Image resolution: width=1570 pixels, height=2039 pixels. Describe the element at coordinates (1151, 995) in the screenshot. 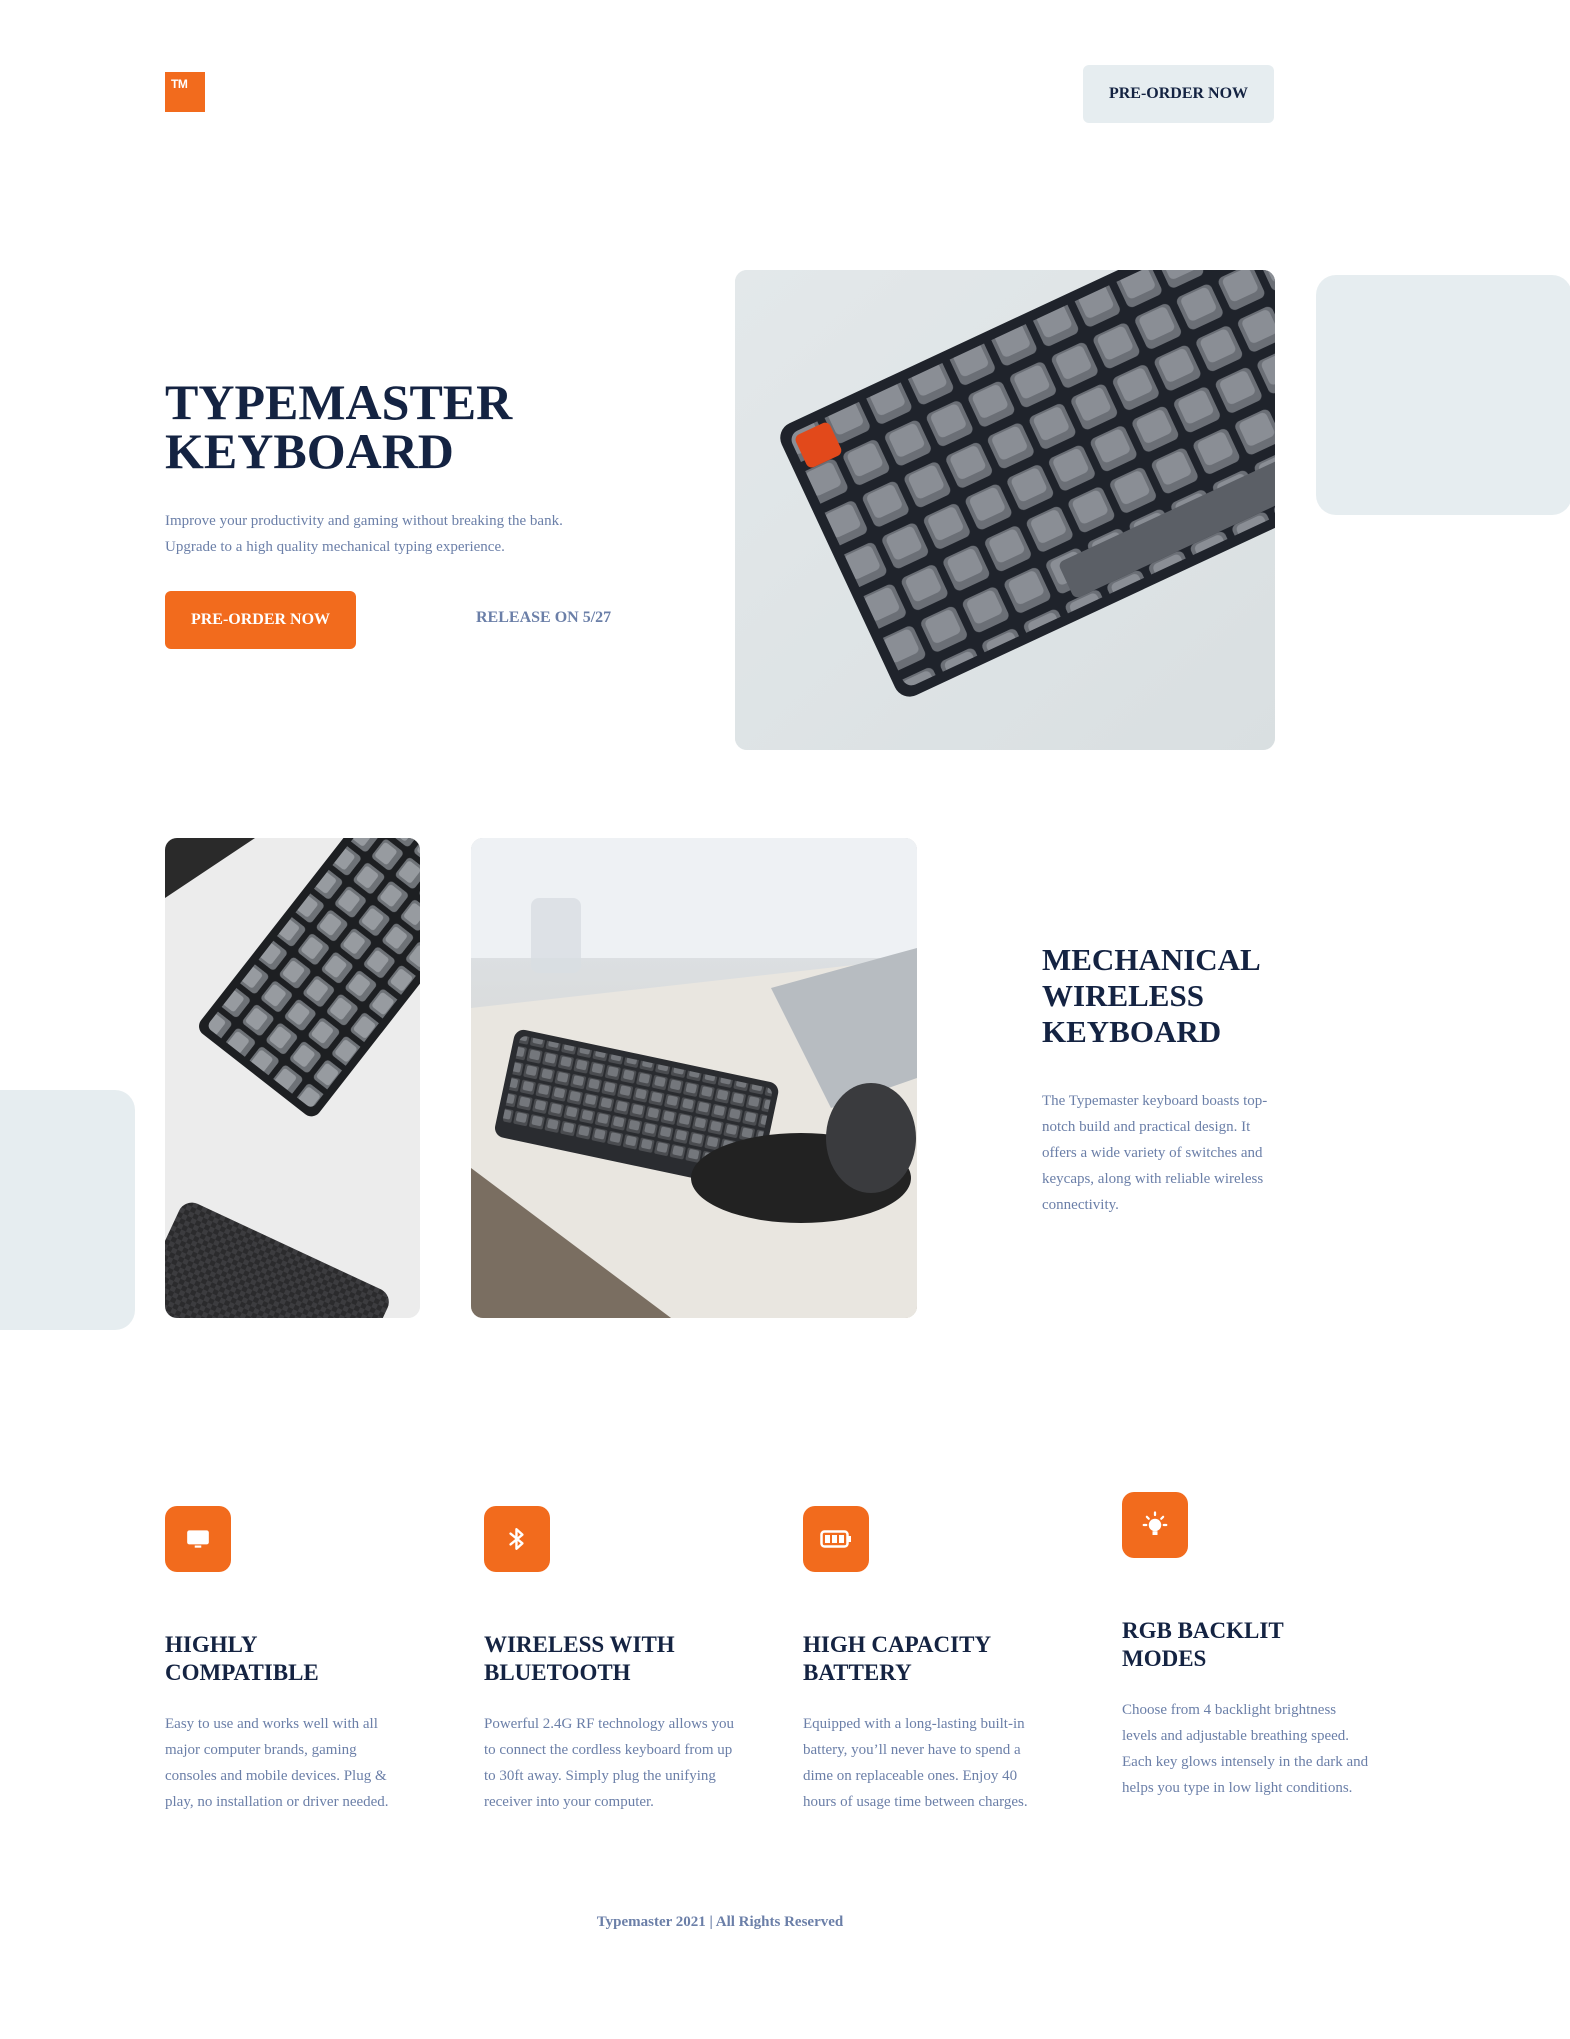

I see `section-title: MECHANICAL WIRELESS KEYBOARD` at that location.